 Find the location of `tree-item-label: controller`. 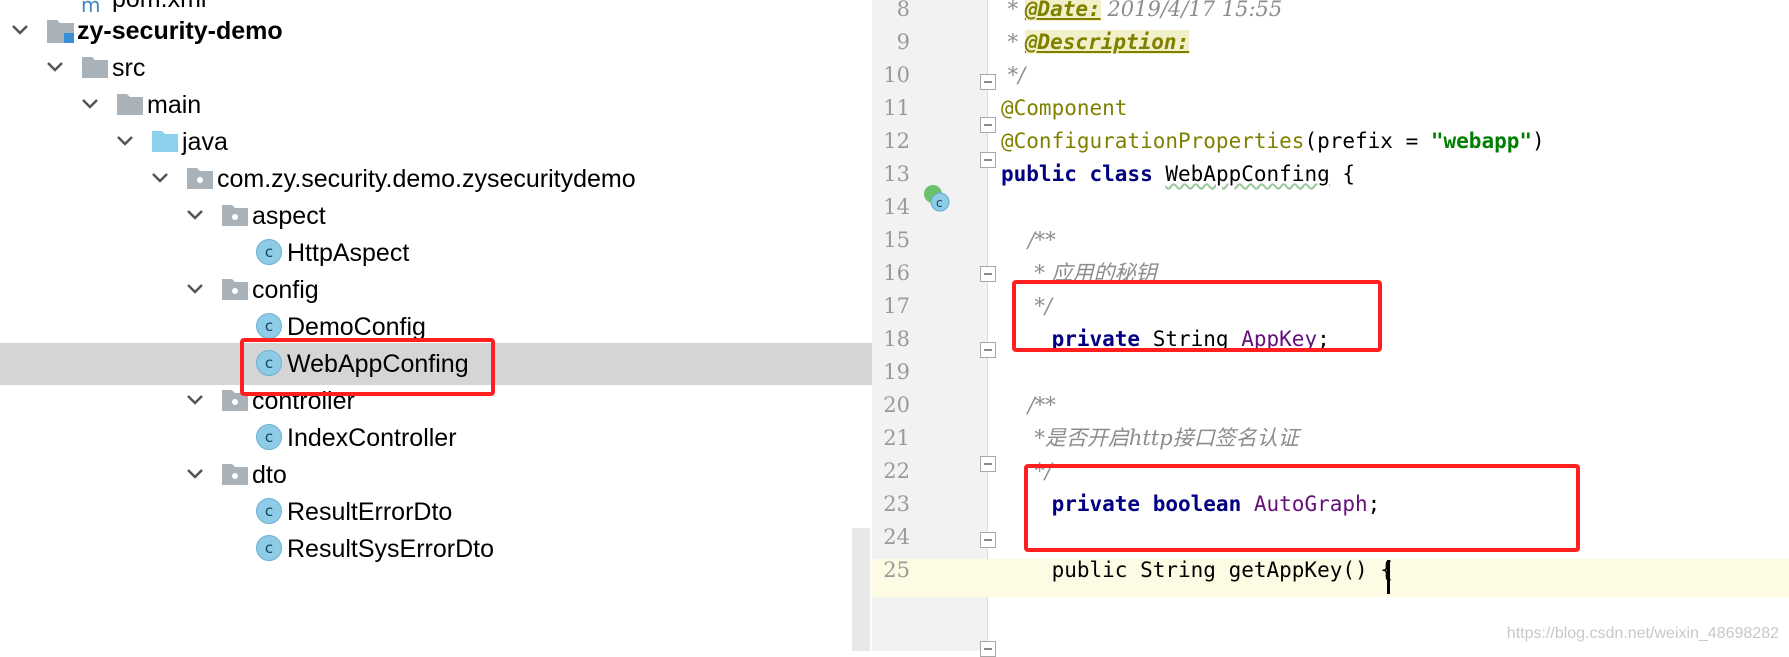

tree-item-label: controller is located at coordinates (303, 401).